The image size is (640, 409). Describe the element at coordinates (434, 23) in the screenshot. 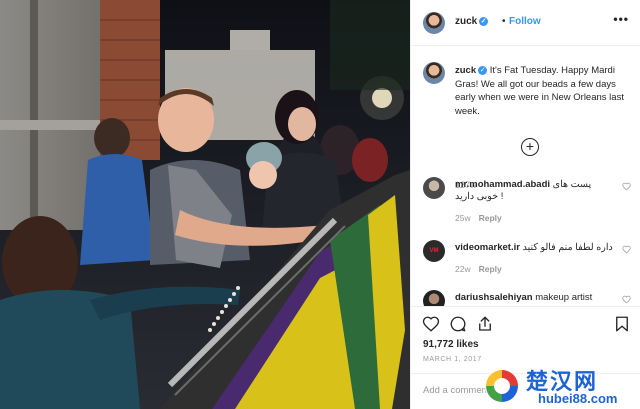

I see `avatar` at that location.